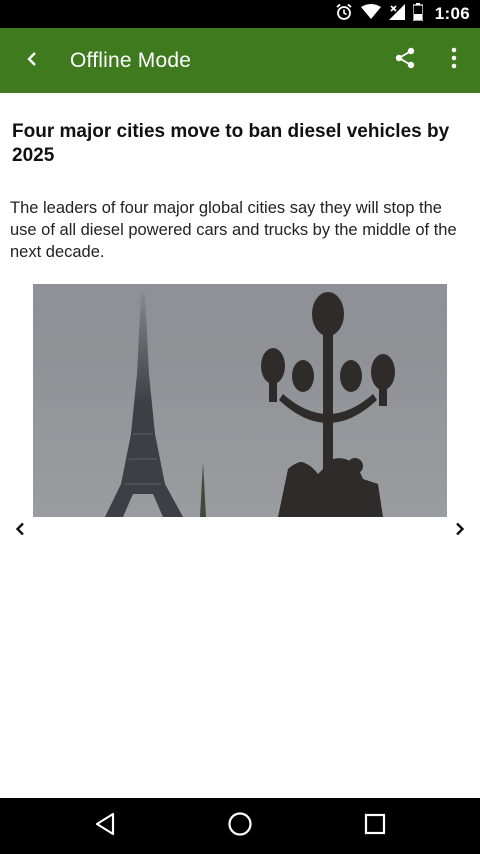 The height and width of the screenshot is (854, 480). I want to click on nav-back-button, so click(105, 826).